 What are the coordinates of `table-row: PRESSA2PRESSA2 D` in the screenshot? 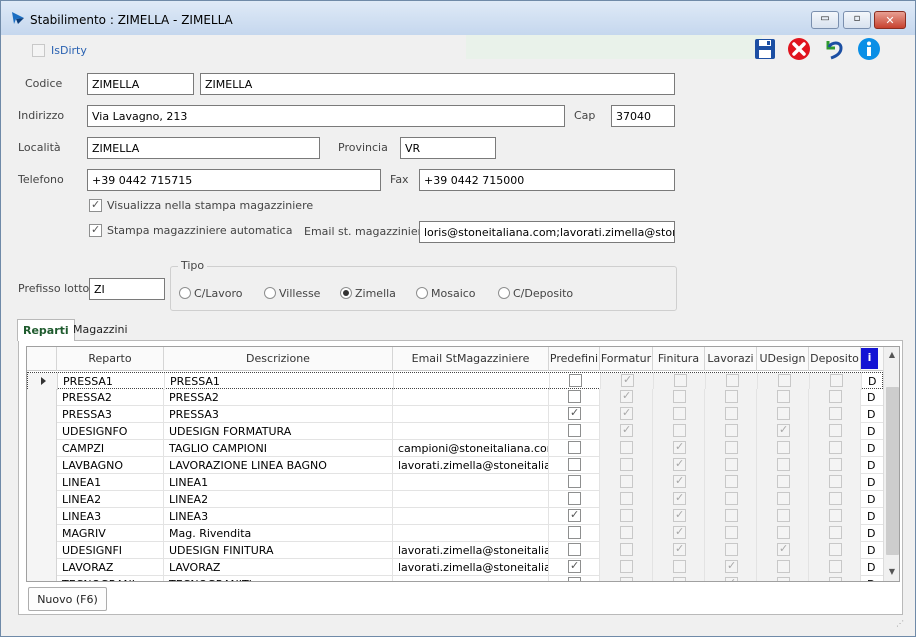 It's located at (455, 397).